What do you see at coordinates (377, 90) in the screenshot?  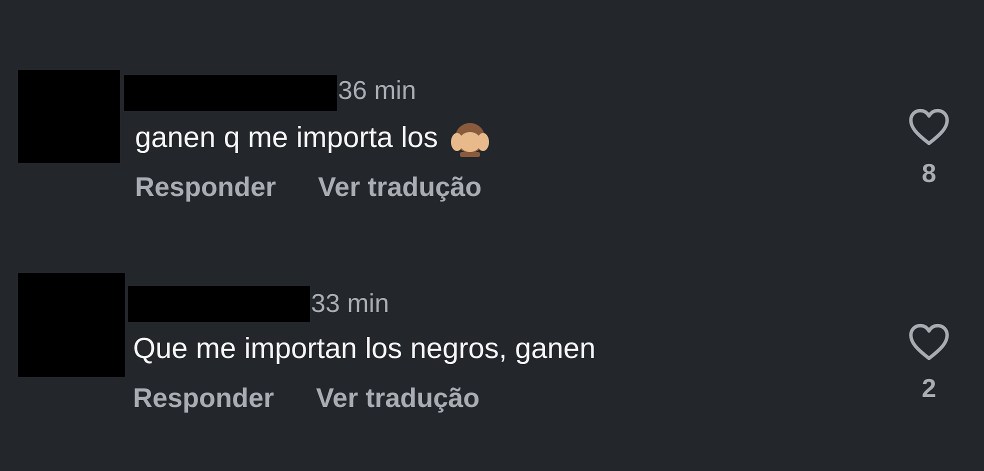 I see `comment-time: 36 min` at bounding box center [377, 90].